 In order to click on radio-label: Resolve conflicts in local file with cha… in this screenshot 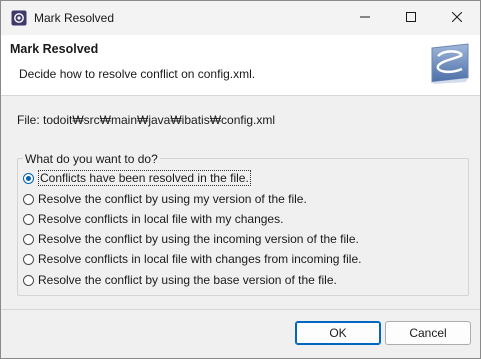, I will do `click(200, 259)`.